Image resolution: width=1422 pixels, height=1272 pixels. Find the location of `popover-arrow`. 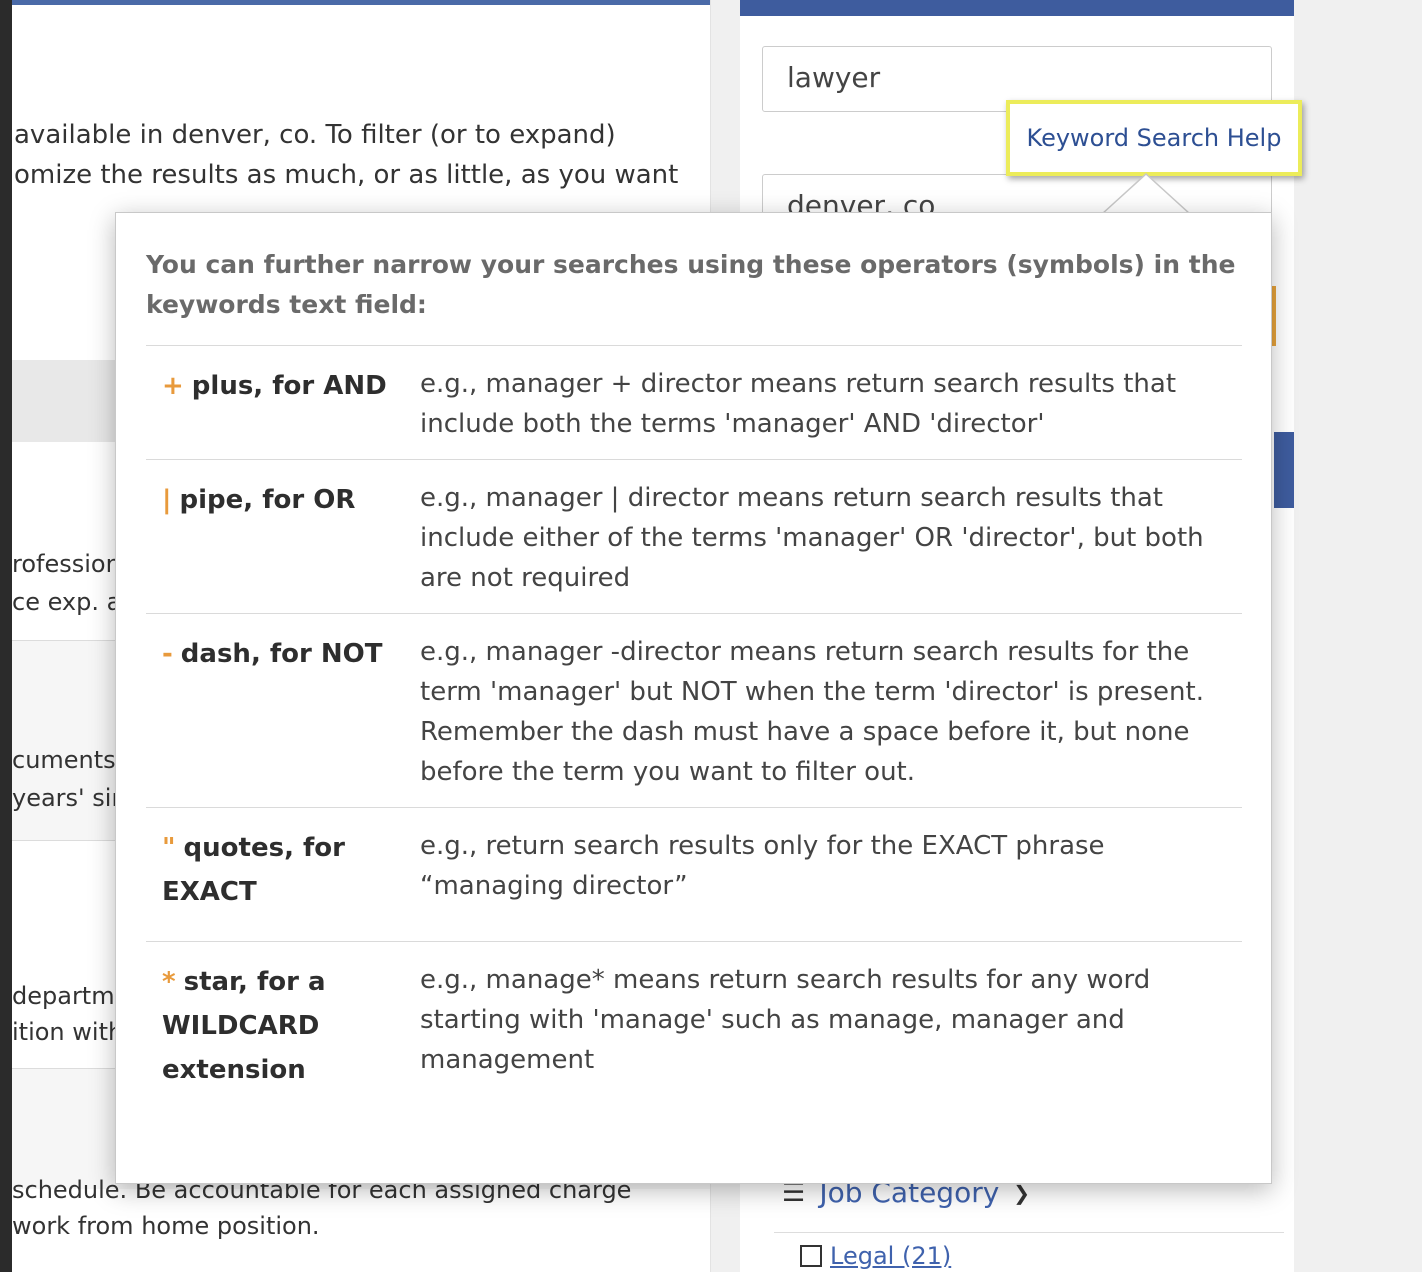

popover-arrow is located at coordinates (1146, 194).